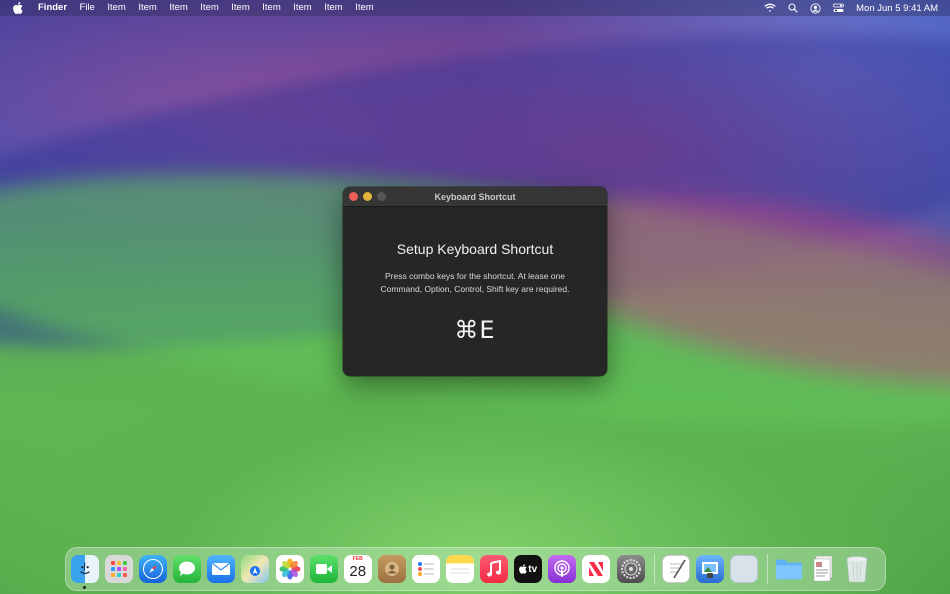 Image resolution: width=950 pixels, height=594 pixels. What do you see at coordinates (52, 8) in the screenshot?
I see `menu-app-name: Finder` at bounding box center [52, 8].